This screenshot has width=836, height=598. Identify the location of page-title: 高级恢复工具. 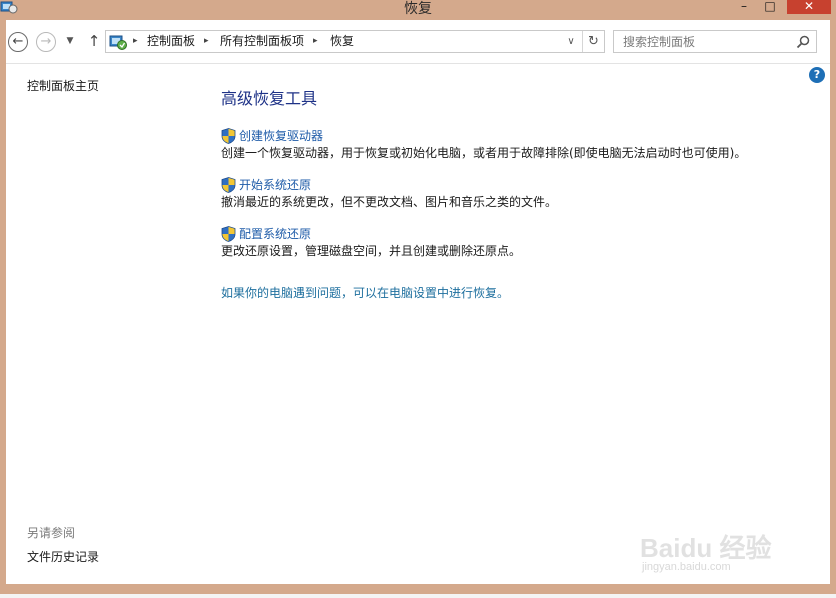
(269, 98).